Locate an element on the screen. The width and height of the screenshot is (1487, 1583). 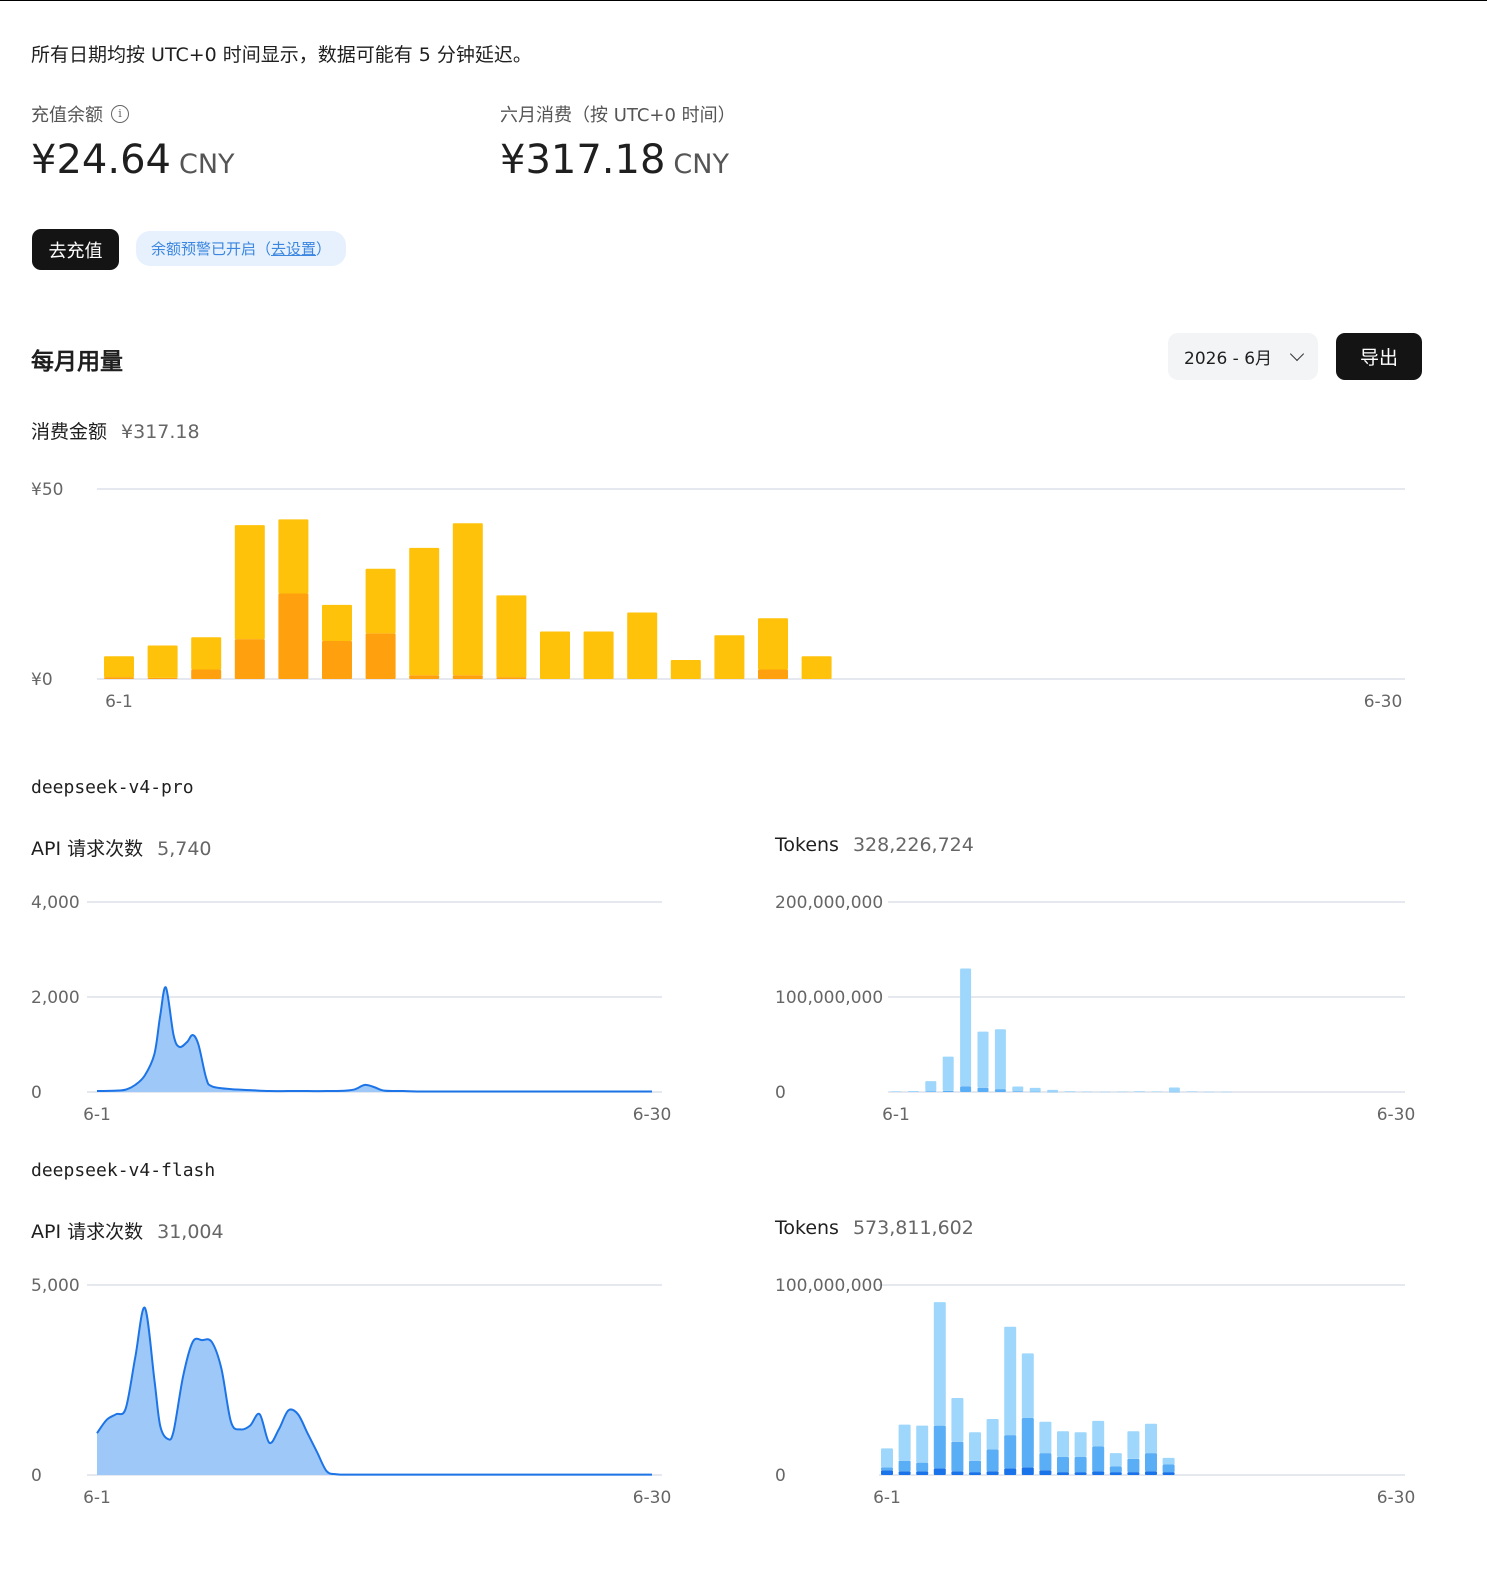
usage-title: 每月用量 is located at coordinates (77, 362).